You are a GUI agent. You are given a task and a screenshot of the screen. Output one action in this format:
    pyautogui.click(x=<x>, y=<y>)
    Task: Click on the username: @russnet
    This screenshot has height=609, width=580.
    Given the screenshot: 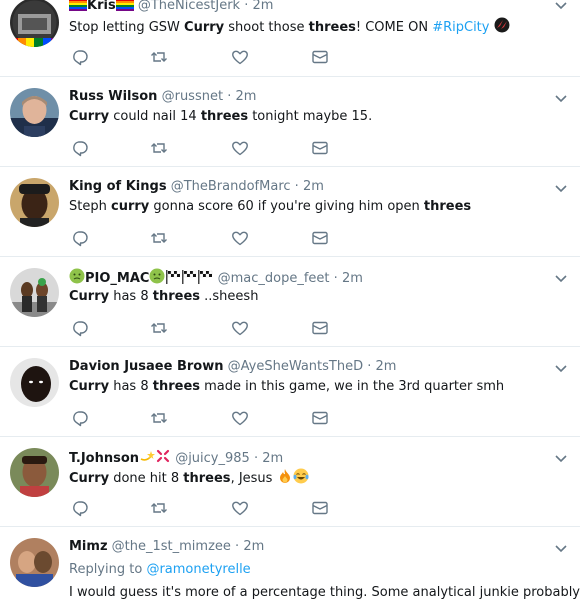 What is the action you would take?
    pyautogui.click(x=192, y=96)
    